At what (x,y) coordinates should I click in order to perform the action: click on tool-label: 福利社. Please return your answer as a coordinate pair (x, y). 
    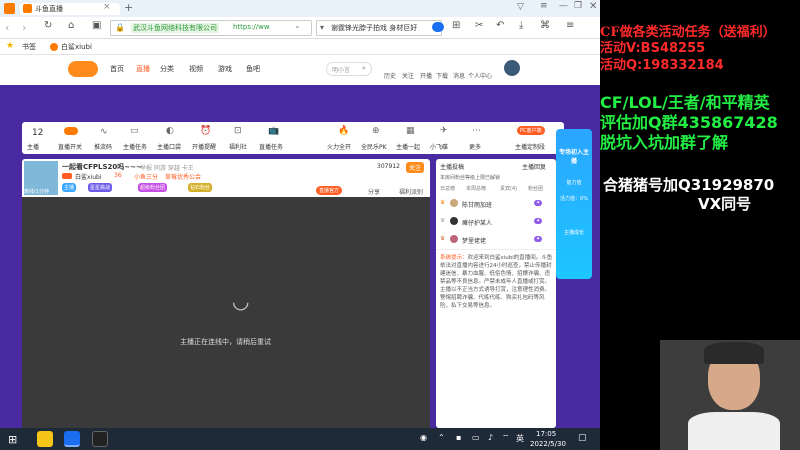
    Looking at the image, I should click on (238, 146).